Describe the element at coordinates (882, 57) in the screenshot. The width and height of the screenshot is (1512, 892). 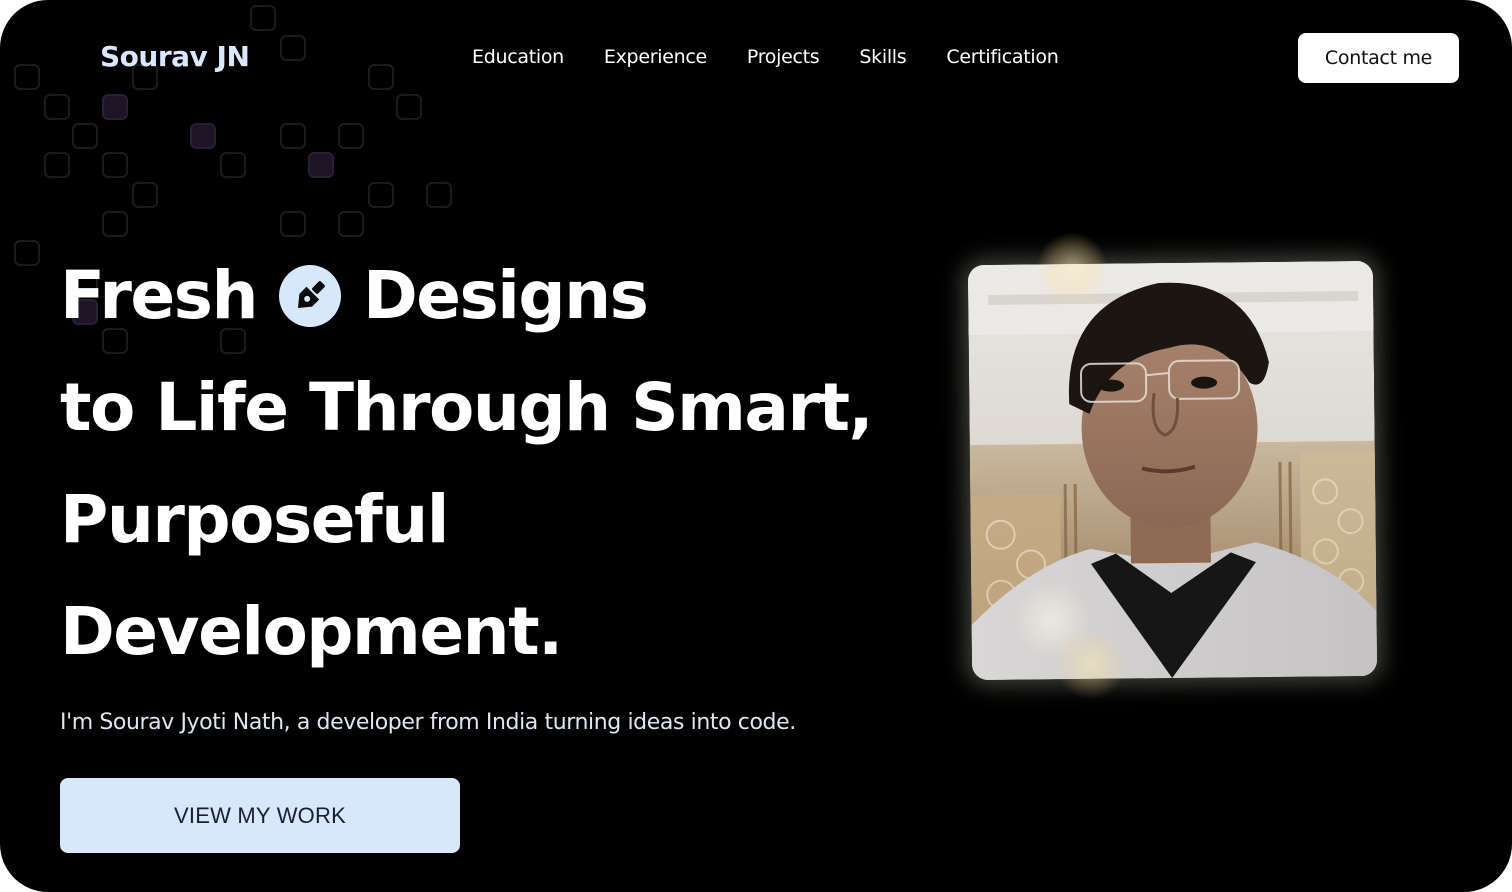
I see `nav-item-skills: Skills` at that location.